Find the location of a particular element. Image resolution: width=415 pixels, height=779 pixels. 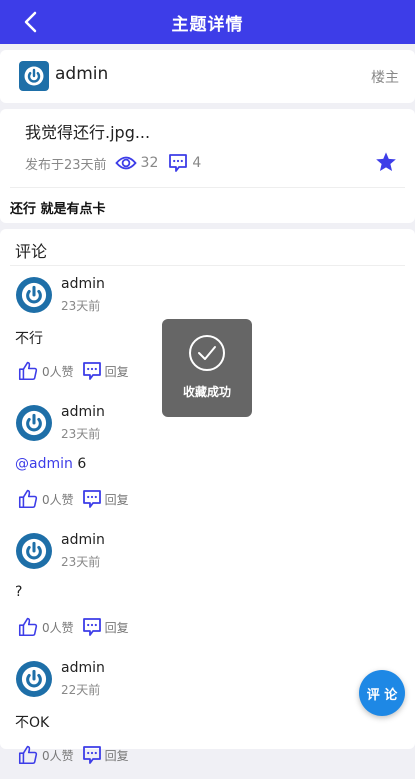

comment-count: 4 is located at coordinates (184, 163).